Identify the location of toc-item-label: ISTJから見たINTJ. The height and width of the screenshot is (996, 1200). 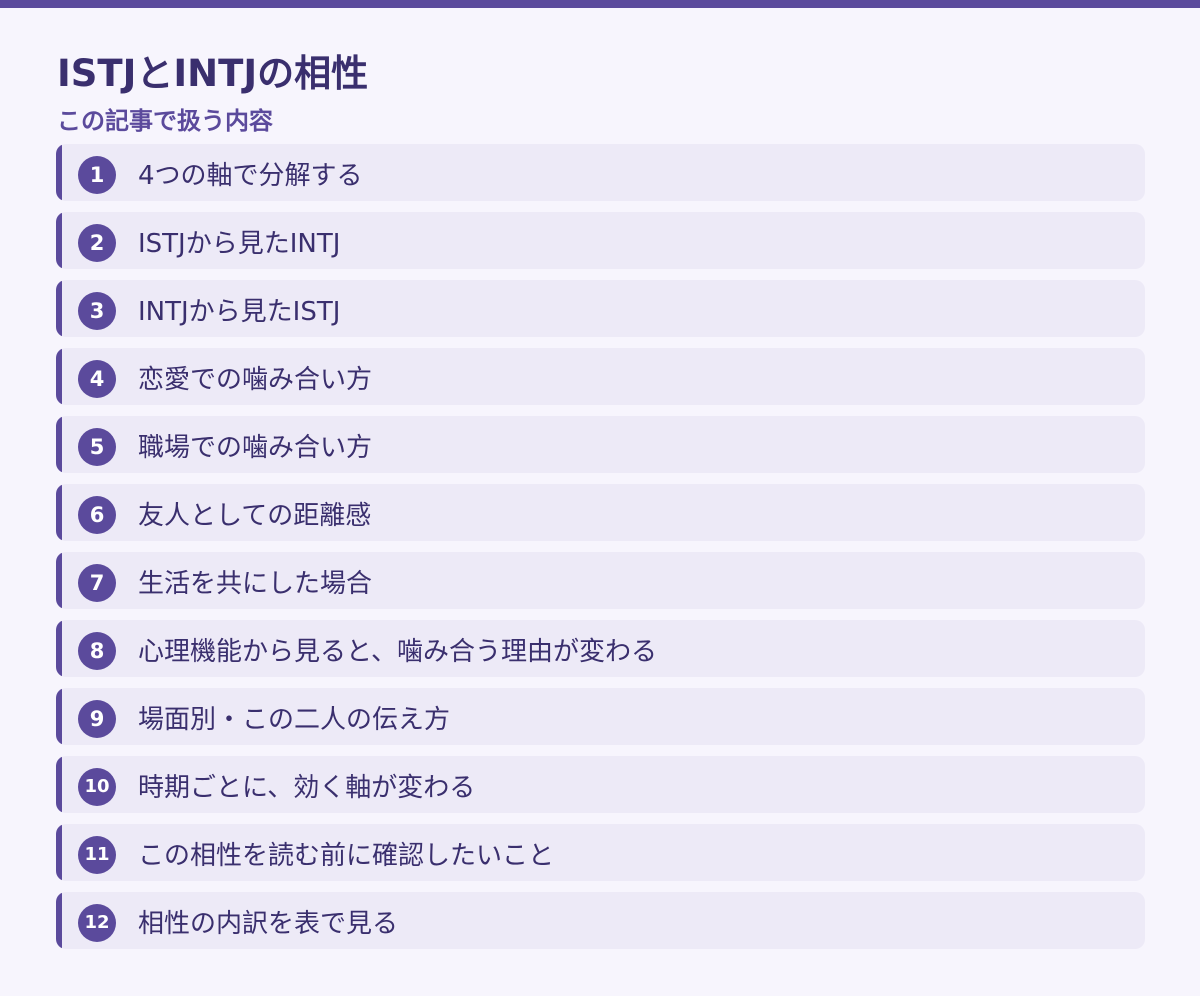
(239, 244).